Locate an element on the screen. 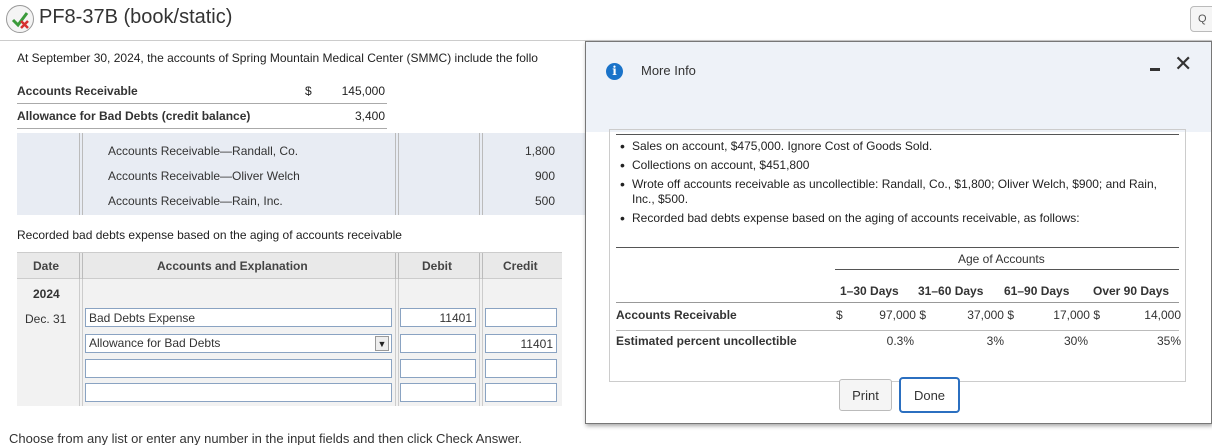 The image size is (1212, 445). journal-body: 2024 Dec. 31 Allowance for Bad Debts ▼ is located at coordinates (289, 342).